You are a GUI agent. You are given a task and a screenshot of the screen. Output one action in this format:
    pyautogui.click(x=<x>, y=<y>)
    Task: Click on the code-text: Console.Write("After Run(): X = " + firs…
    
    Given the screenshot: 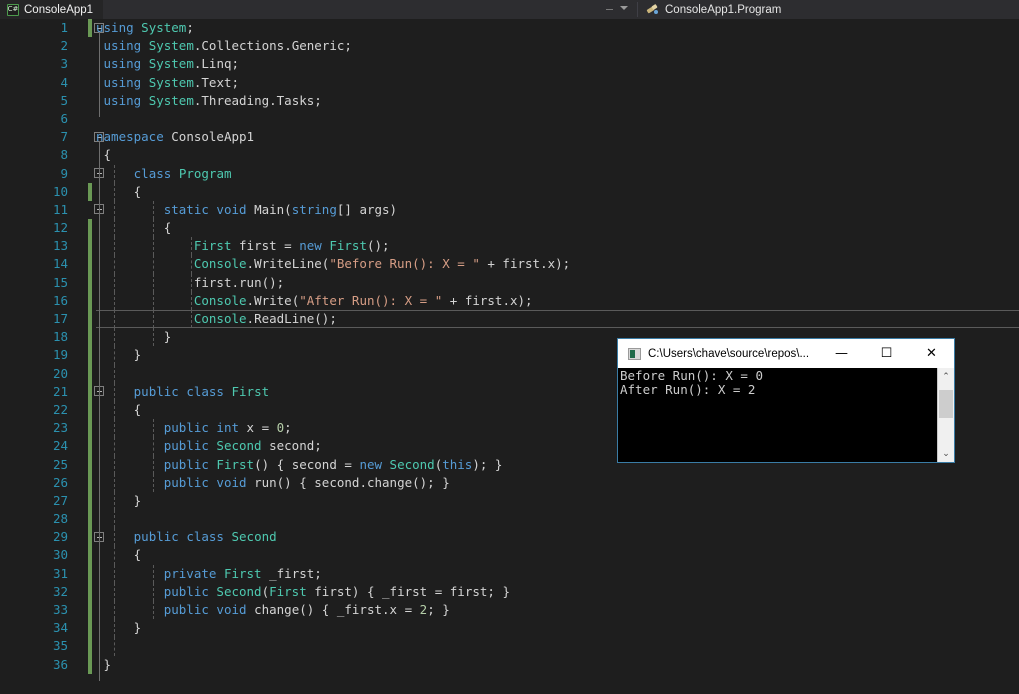 What is the action you would take?
    pyautogui.click(x=363, y=300)
    